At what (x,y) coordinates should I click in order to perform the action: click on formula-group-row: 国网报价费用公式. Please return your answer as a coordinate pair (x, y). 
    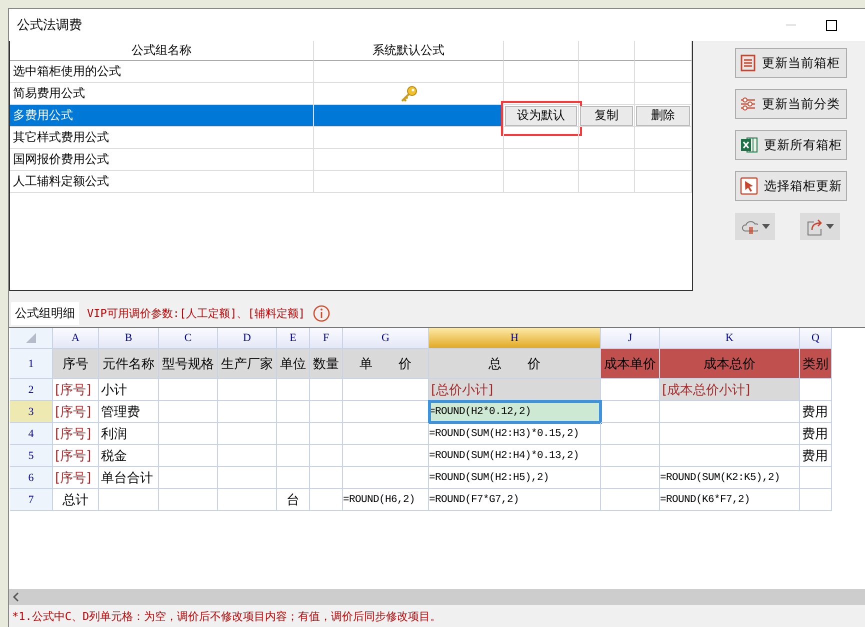
    Looking at the image, I should click on (162, 160).